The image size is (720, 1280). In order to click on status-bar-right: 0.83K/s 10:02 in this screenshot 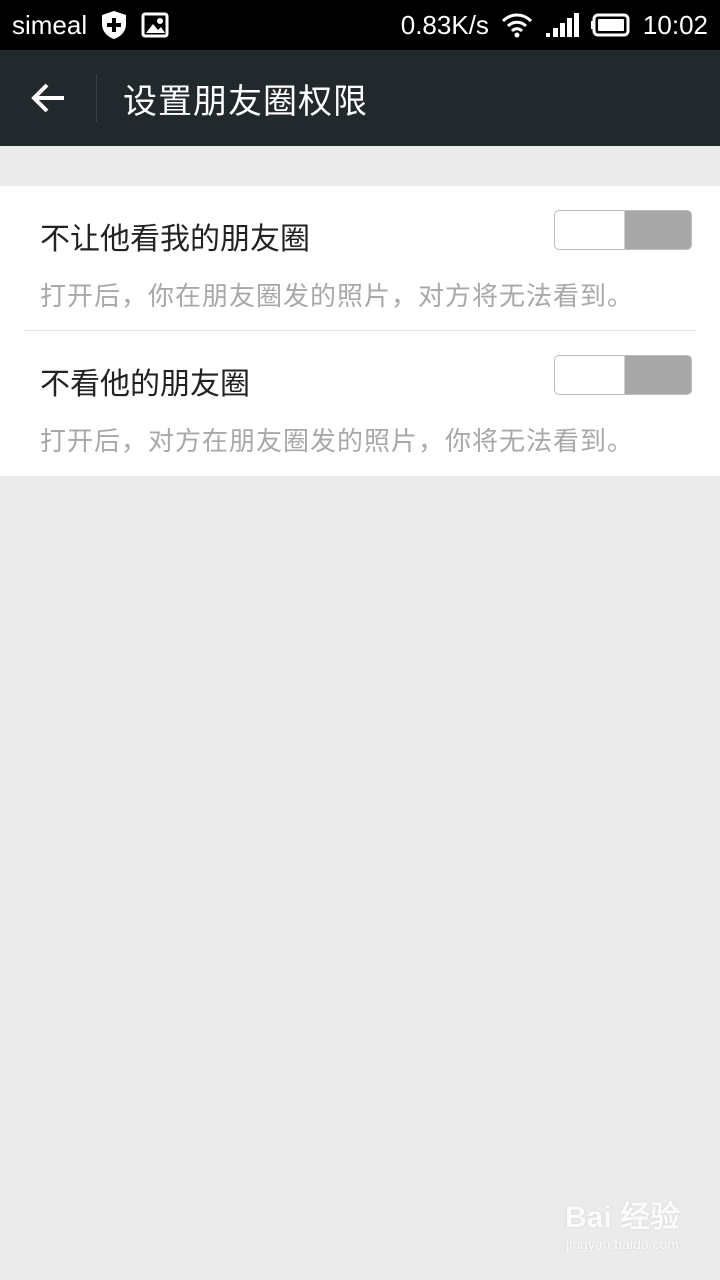, I will do `click(554, 25)`.